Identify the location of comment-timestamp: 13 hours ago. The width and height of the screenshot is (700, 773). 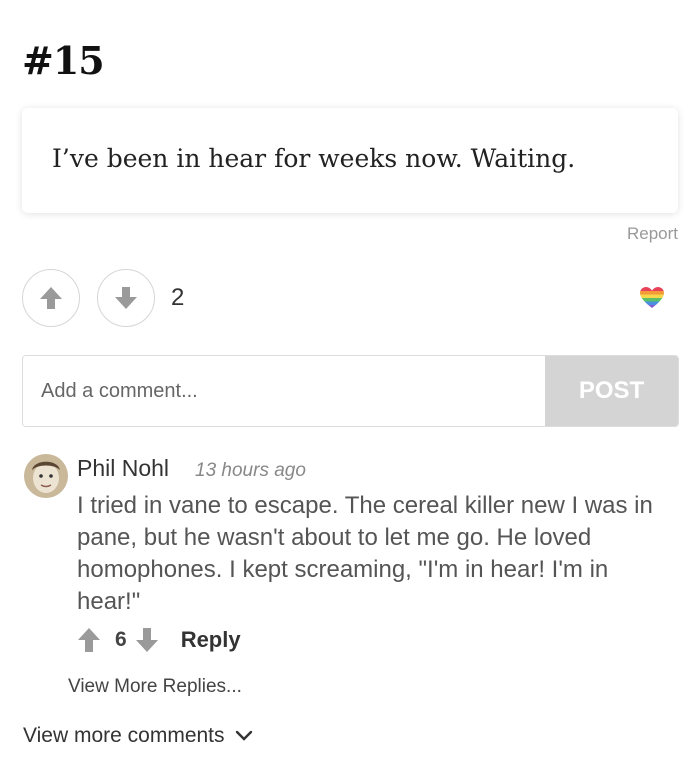
(250, 470).